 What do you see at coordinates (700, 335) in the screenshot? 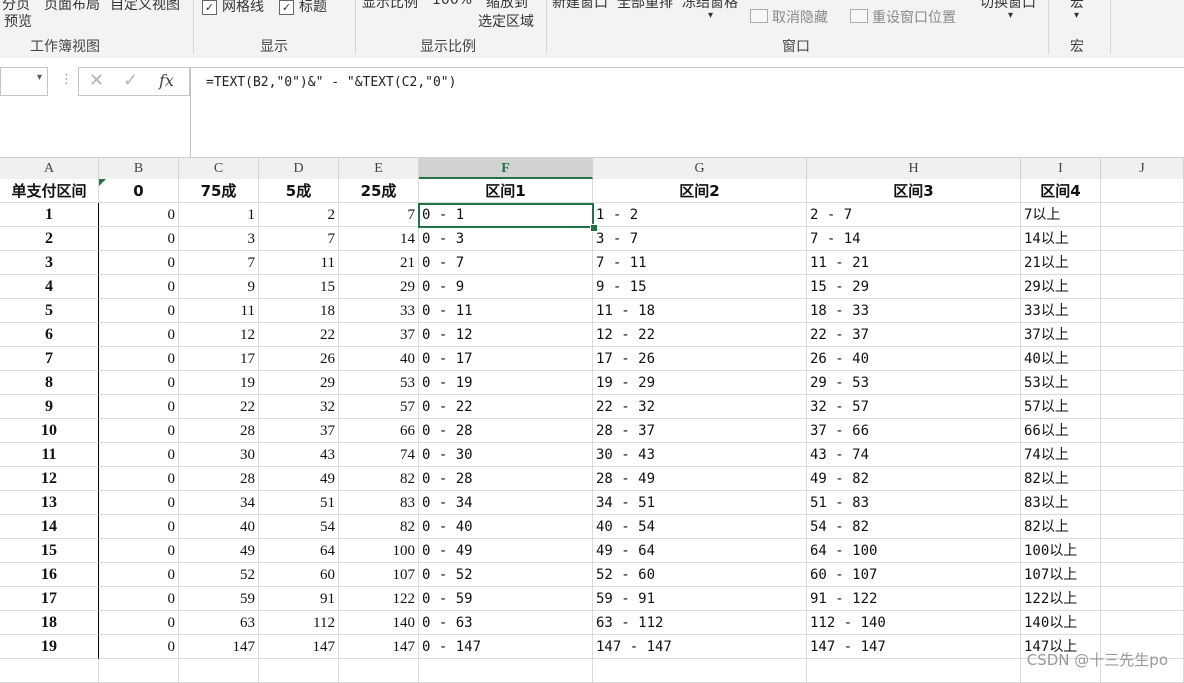
I see `table-cell: 12 - 22` at bounding box center [700, 335].